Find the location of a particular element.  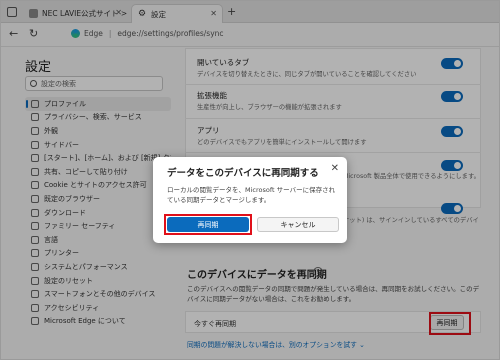

dialog-cancel-button: キャンセル is located at coordinates (298, 224).